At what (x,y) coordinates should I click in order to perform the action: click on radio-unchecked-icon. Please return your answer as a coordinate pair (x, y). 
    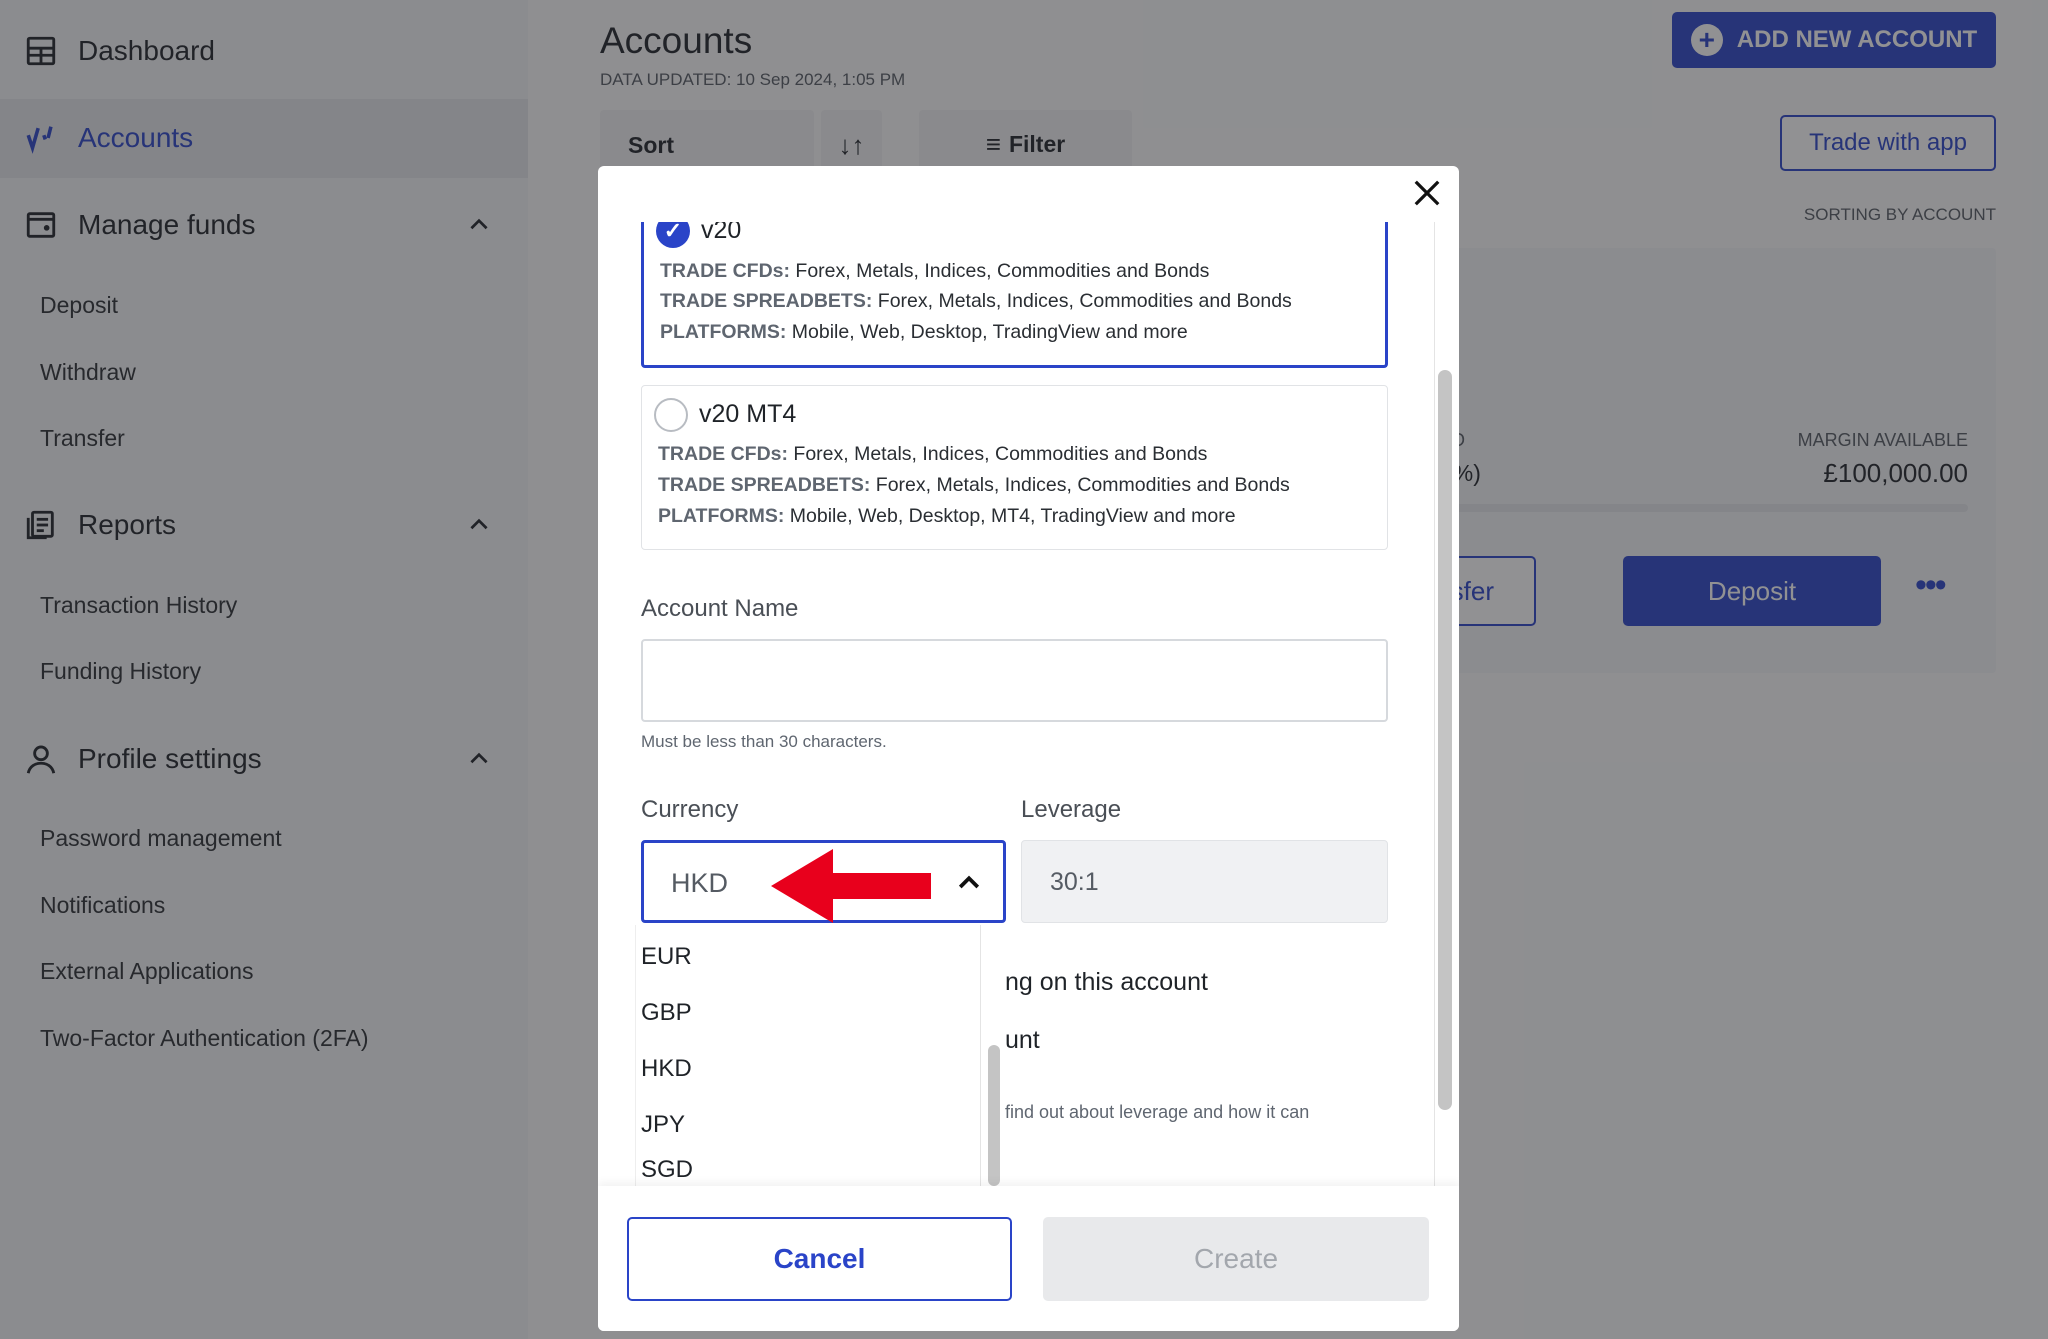
    Looking at the image, I should click on (671, 415).